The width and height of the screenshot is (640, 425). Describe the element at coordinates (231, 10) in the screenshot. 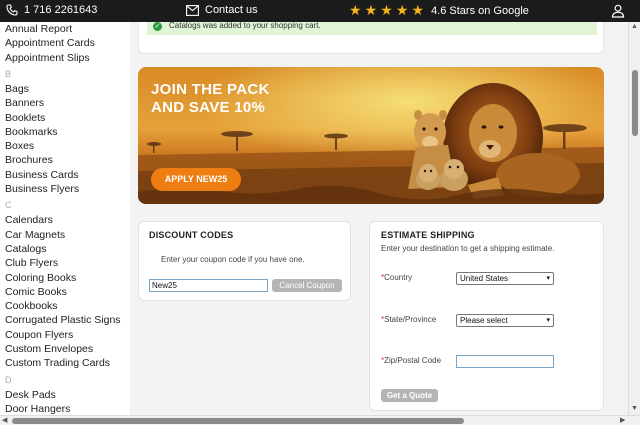

I see `contact-label: Contact us` at that location.